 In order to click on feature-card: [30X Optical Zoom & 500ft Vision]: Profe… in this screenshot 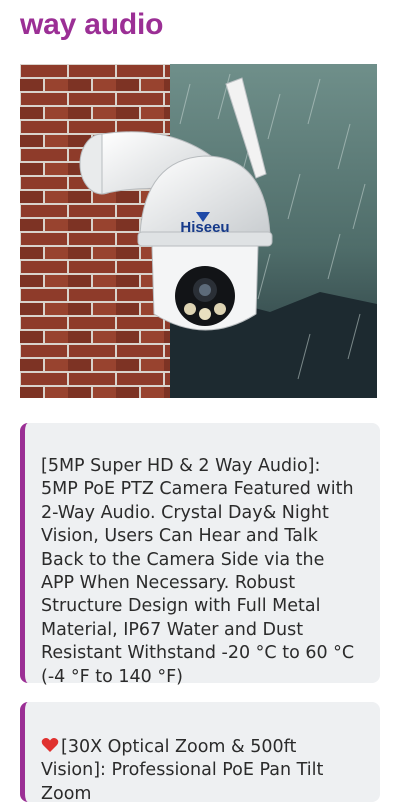, I will do `click(200, 753)`.